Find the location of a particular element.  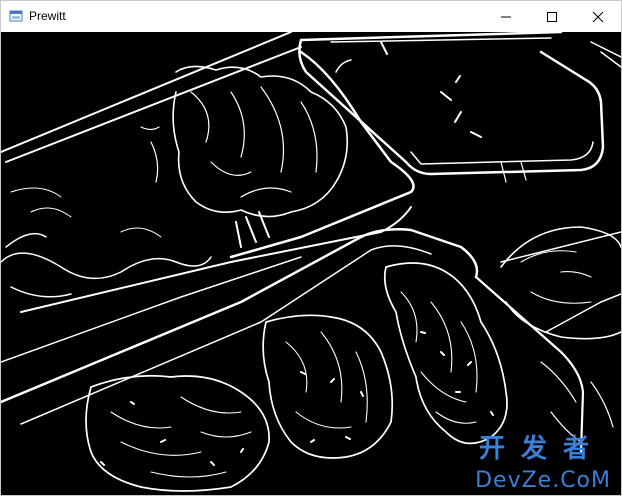

window-title: Prewitt is located at coordinates (47, 16).